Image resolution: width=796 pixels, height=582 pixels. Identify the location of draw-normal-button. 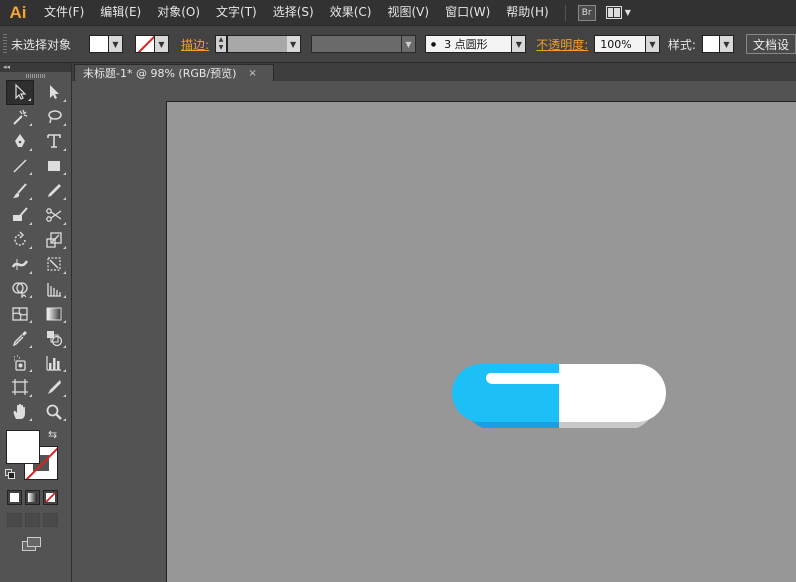
(14, 520).